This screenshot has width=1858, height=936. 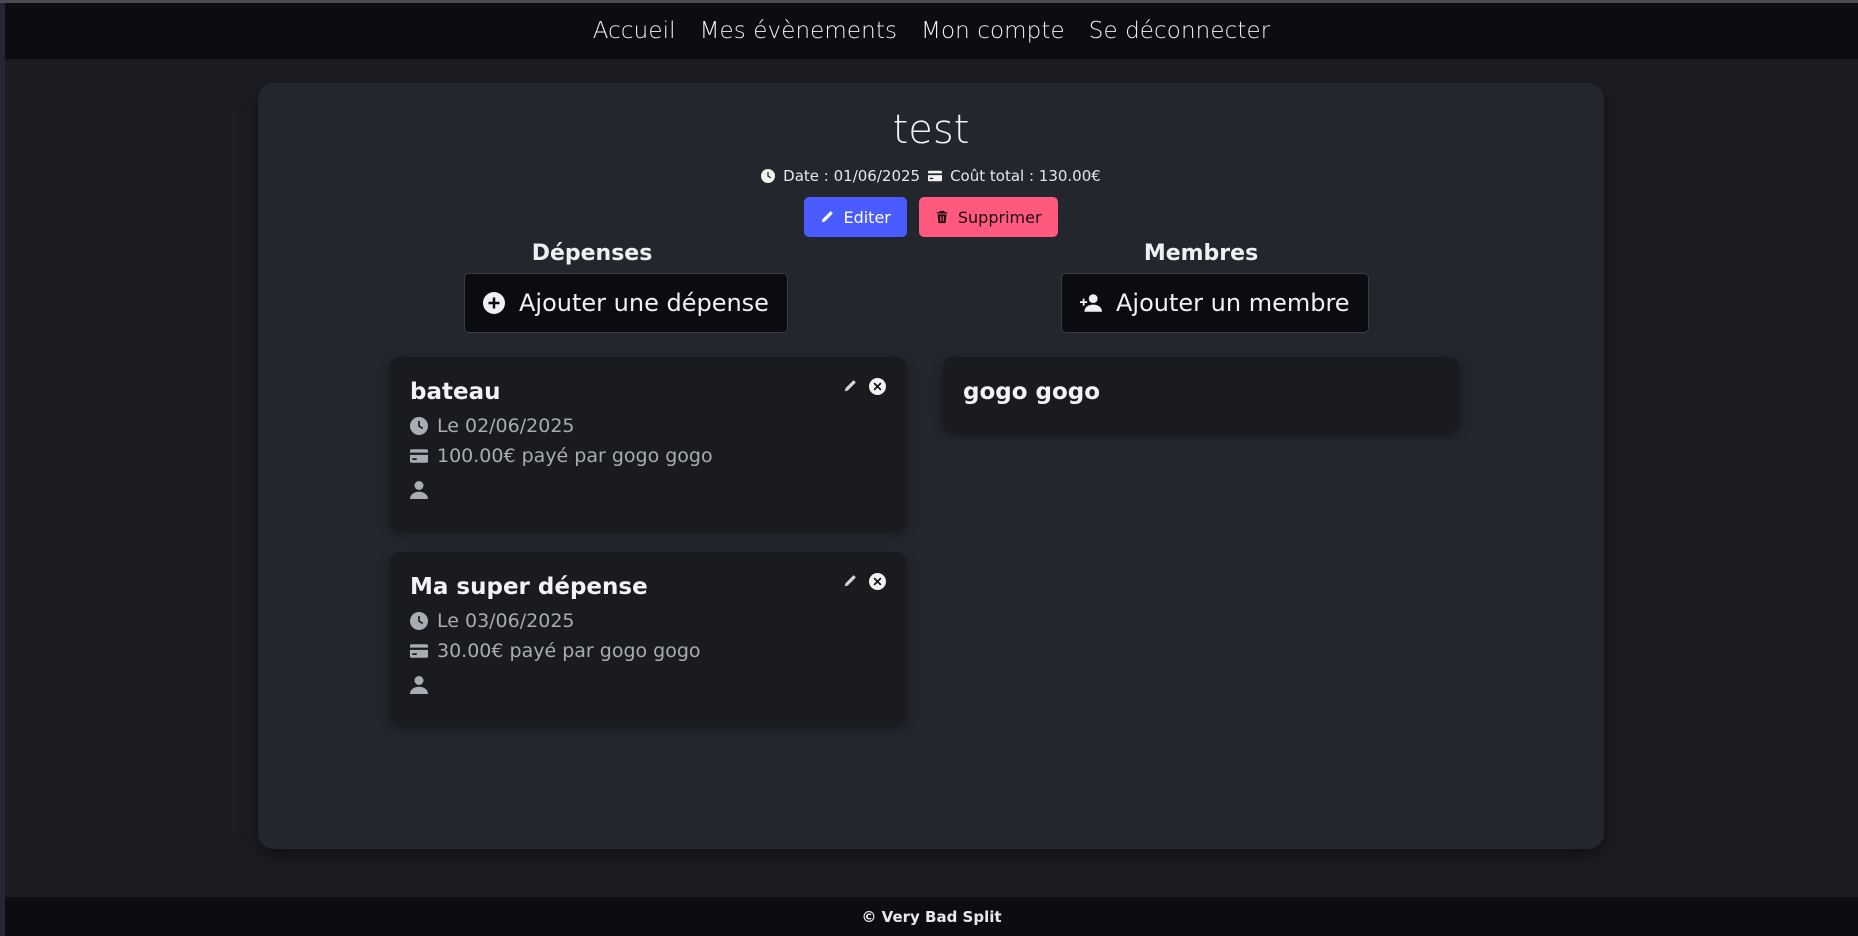 What do you see at coordinates (634, 31) in the screenshot?
I see `nav-accueil: Accueil` at bounding box center [634, 31].